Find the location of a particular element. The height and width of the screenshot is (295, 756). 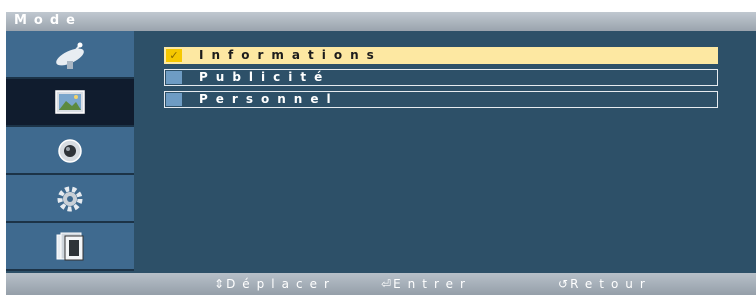

sidebar-item-input is located at coordinates (70, 55).